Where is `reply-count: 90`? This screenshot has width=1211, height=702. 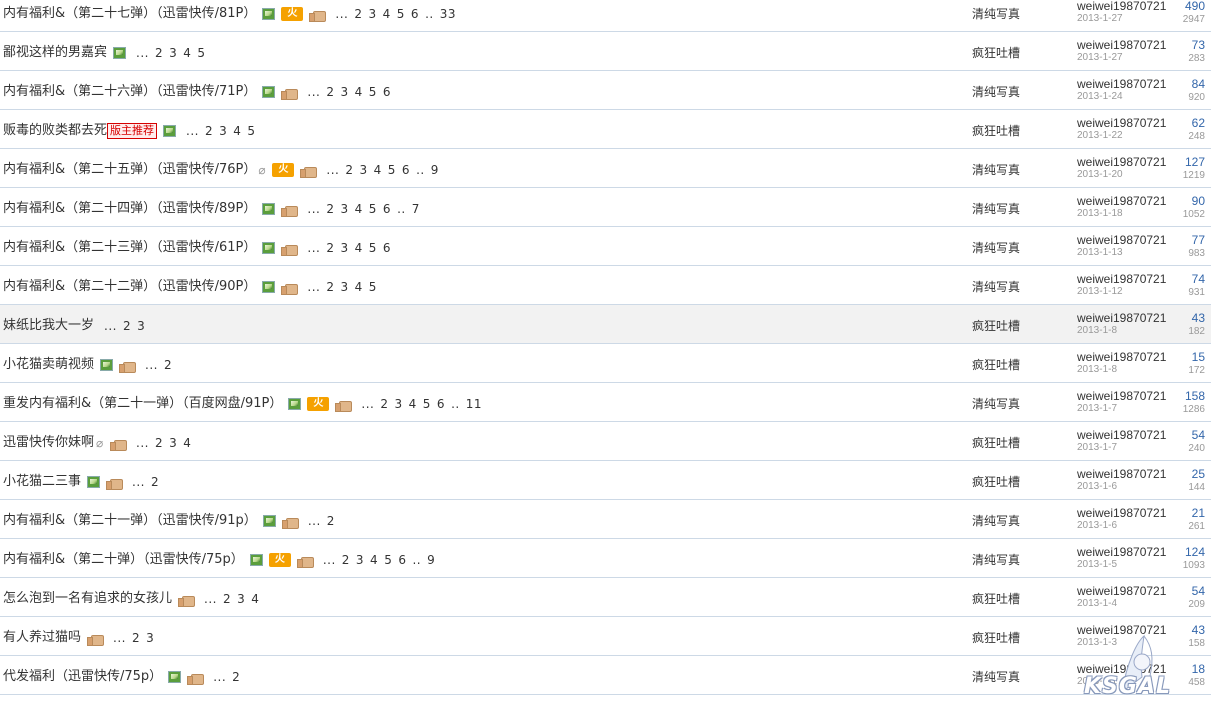 reply-count: 90 is located at coordinates (1198, 201).